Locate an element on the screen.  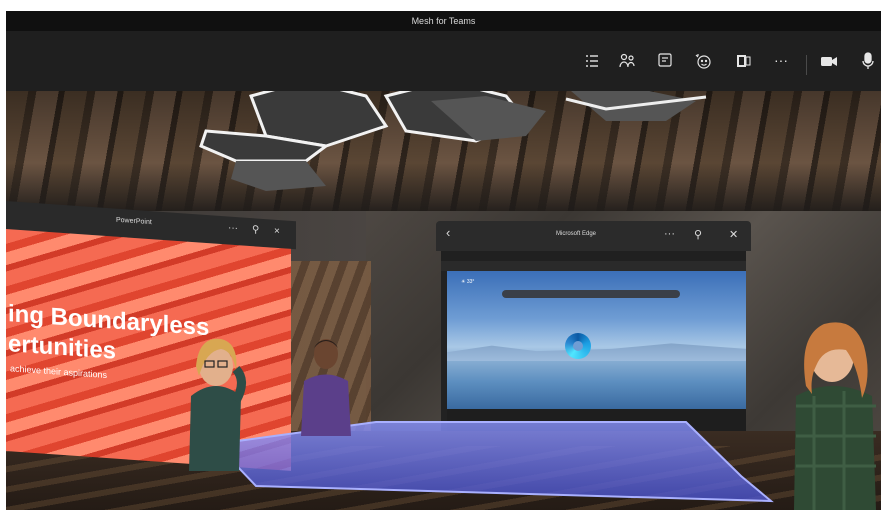
new-tab-page: ☀ 33° is located at coordinates (596, 340).